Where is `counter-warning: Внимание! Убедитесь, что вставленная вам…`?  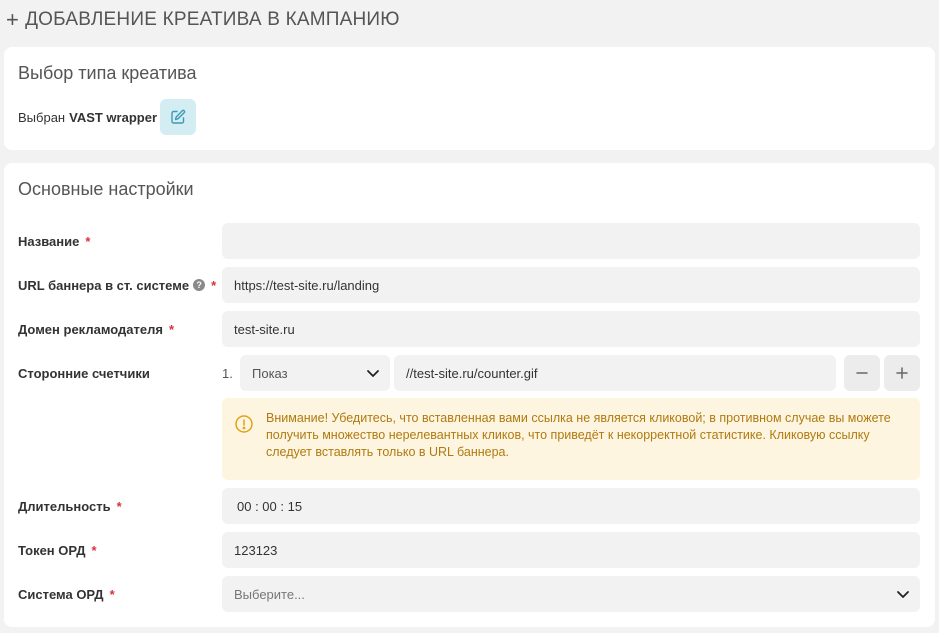
counter-warning: Внимание! Убедитесь, что вставленная вам… is located at coordinates (571, 439).